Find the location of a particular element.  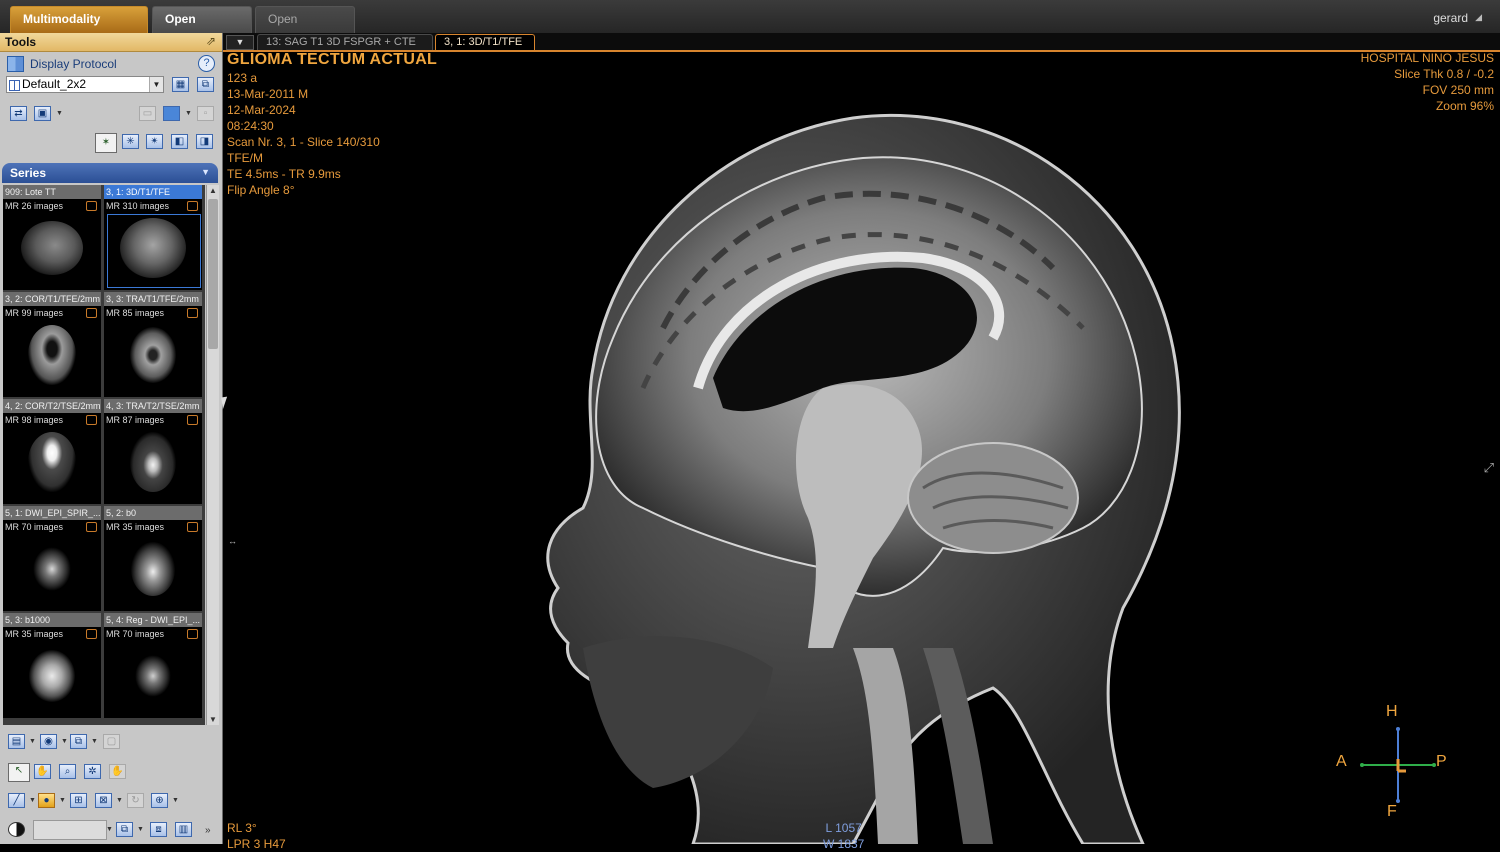

sequence-name: TFE/M is located at coordinates (245, 158).